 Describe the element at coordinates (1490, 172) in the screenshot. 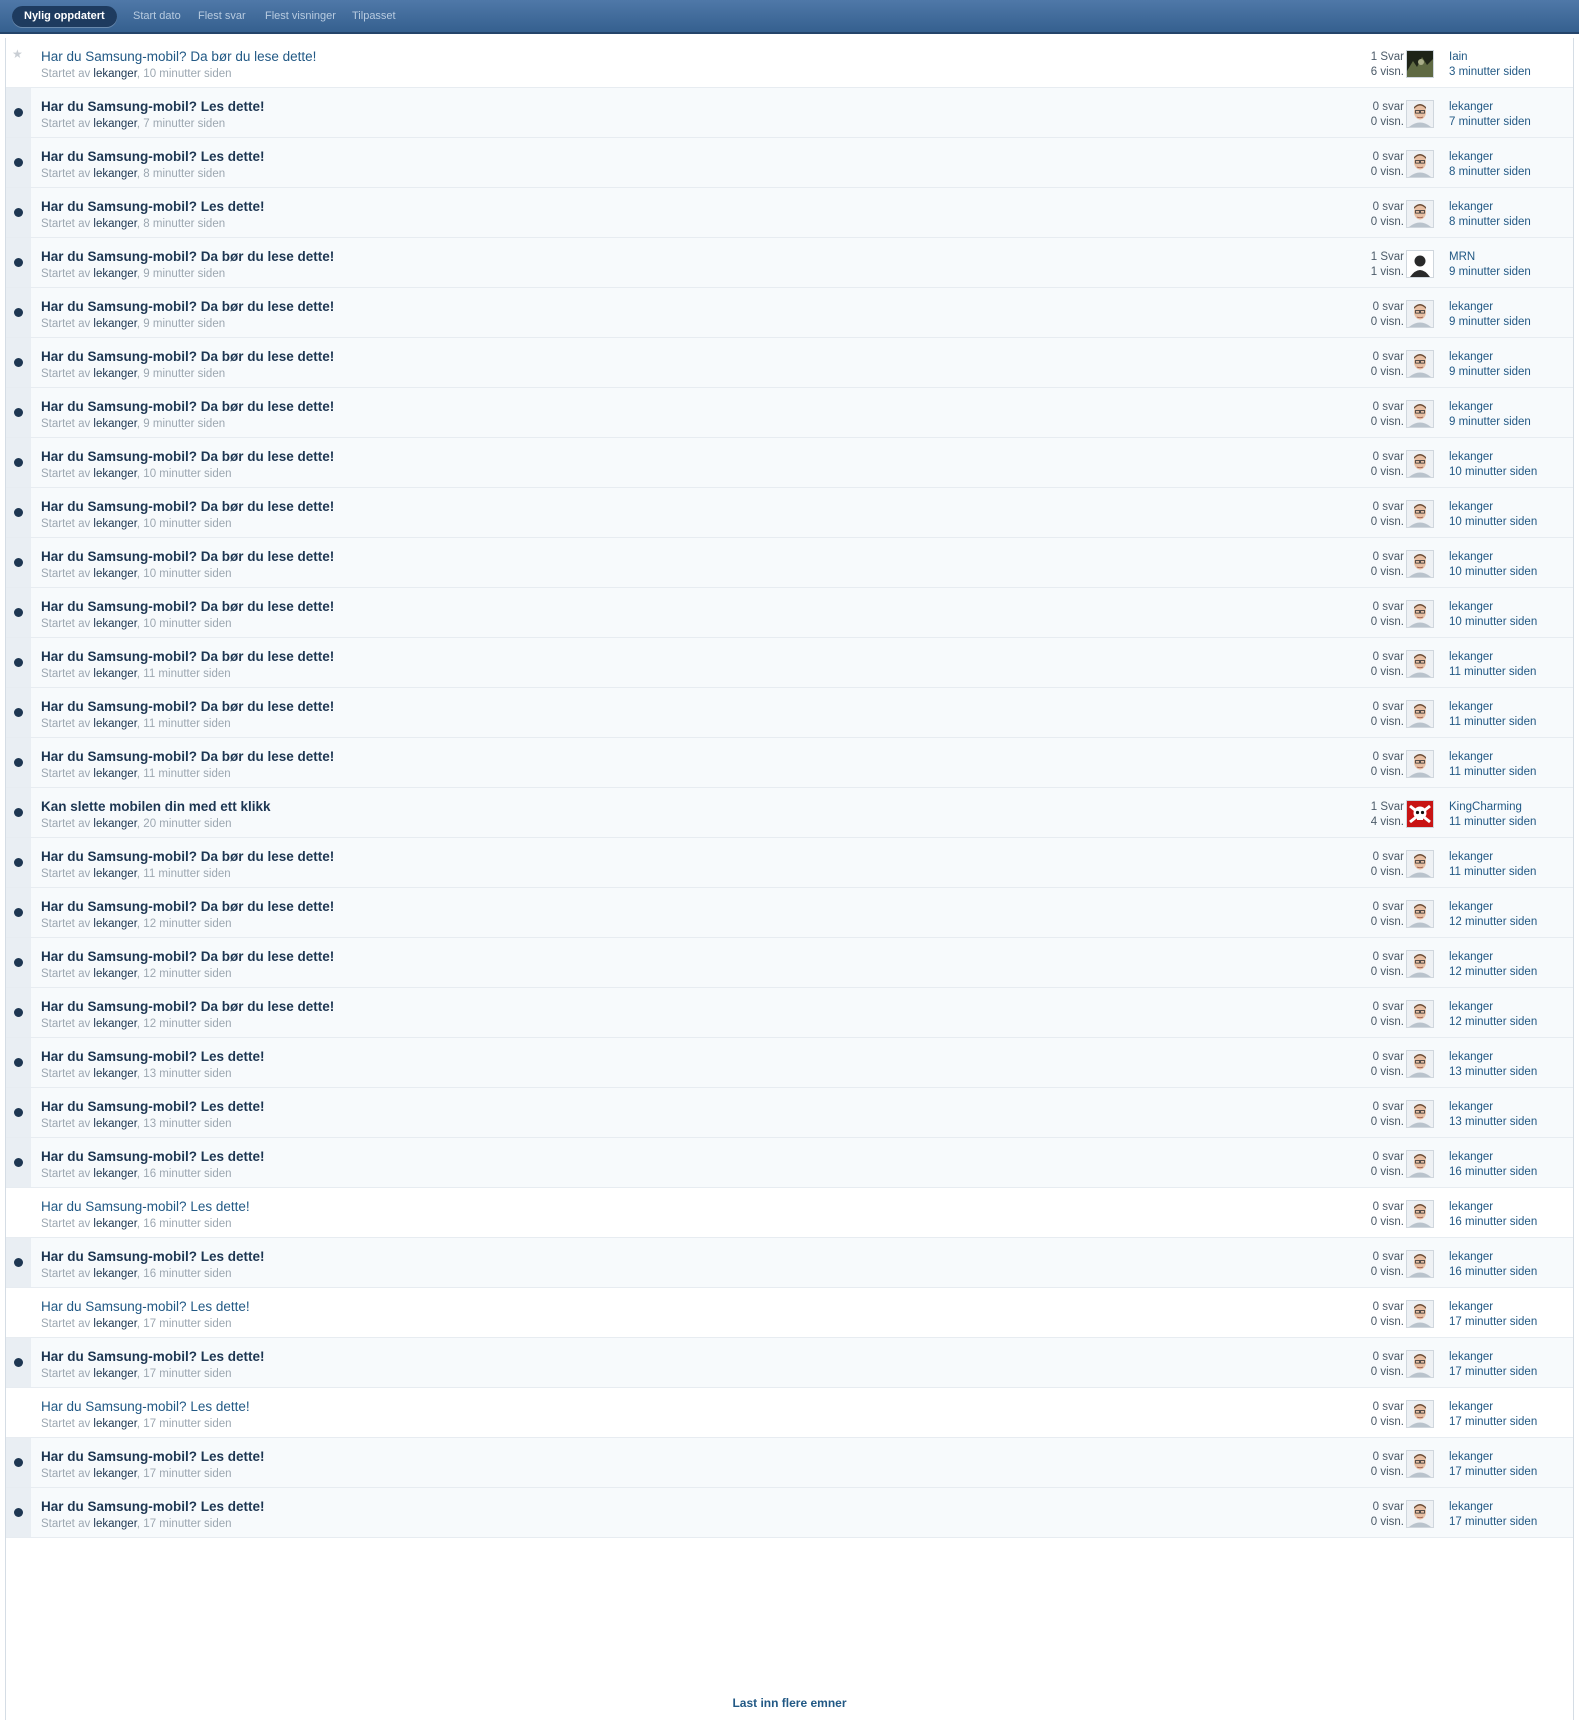

I see `last-post-time-link: 8 minutter siden` at that location.